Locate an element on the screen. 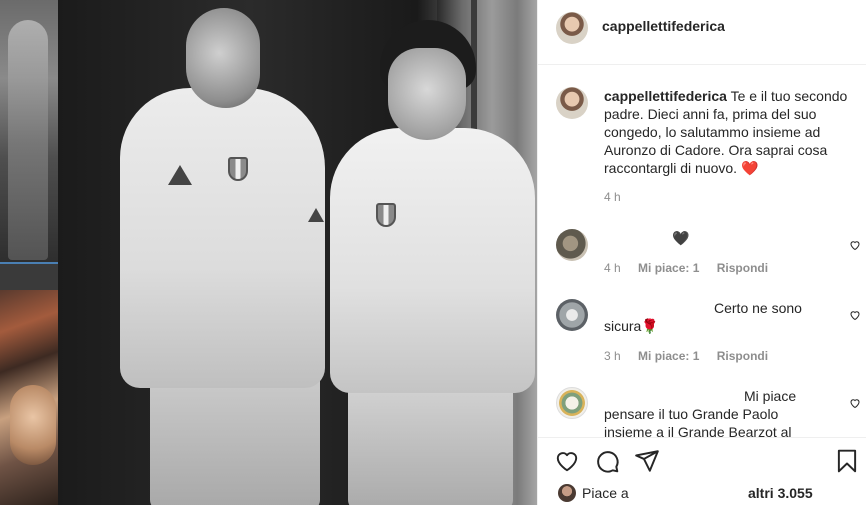 This screenshot has height=505, width=866. post-author-username: cappellettifederica is located at coordinates (663, 26).